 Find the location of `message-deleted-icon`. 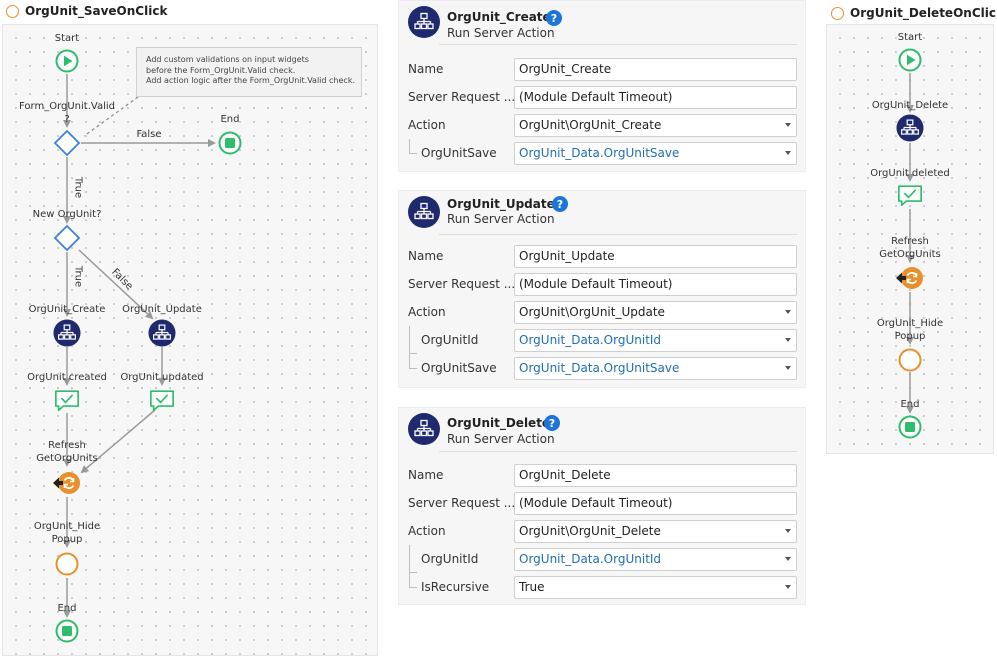

message-deleted-icon is located at coordinates (910, 195).